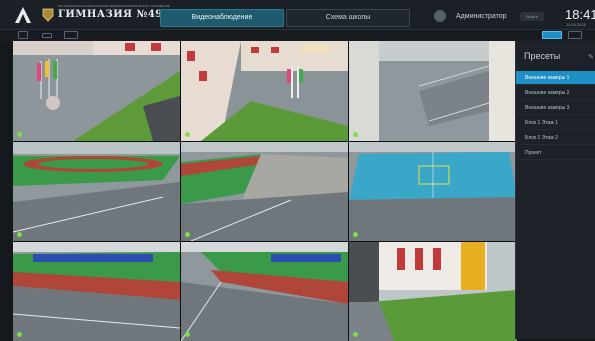 This screenshot has height=341, width=595. Describe the element at coordinates (575, 35) in the screenshot. I see `camera-record-icon` at that location.